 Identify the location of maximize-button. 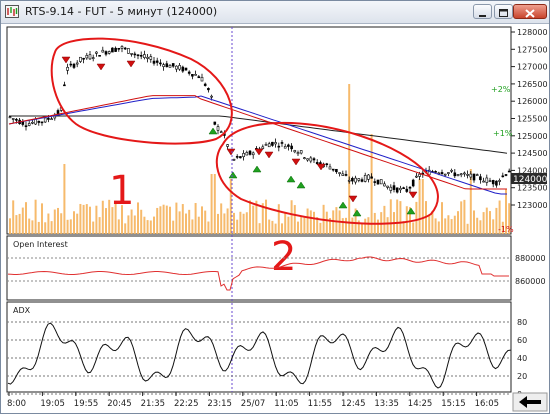
(503, 11).